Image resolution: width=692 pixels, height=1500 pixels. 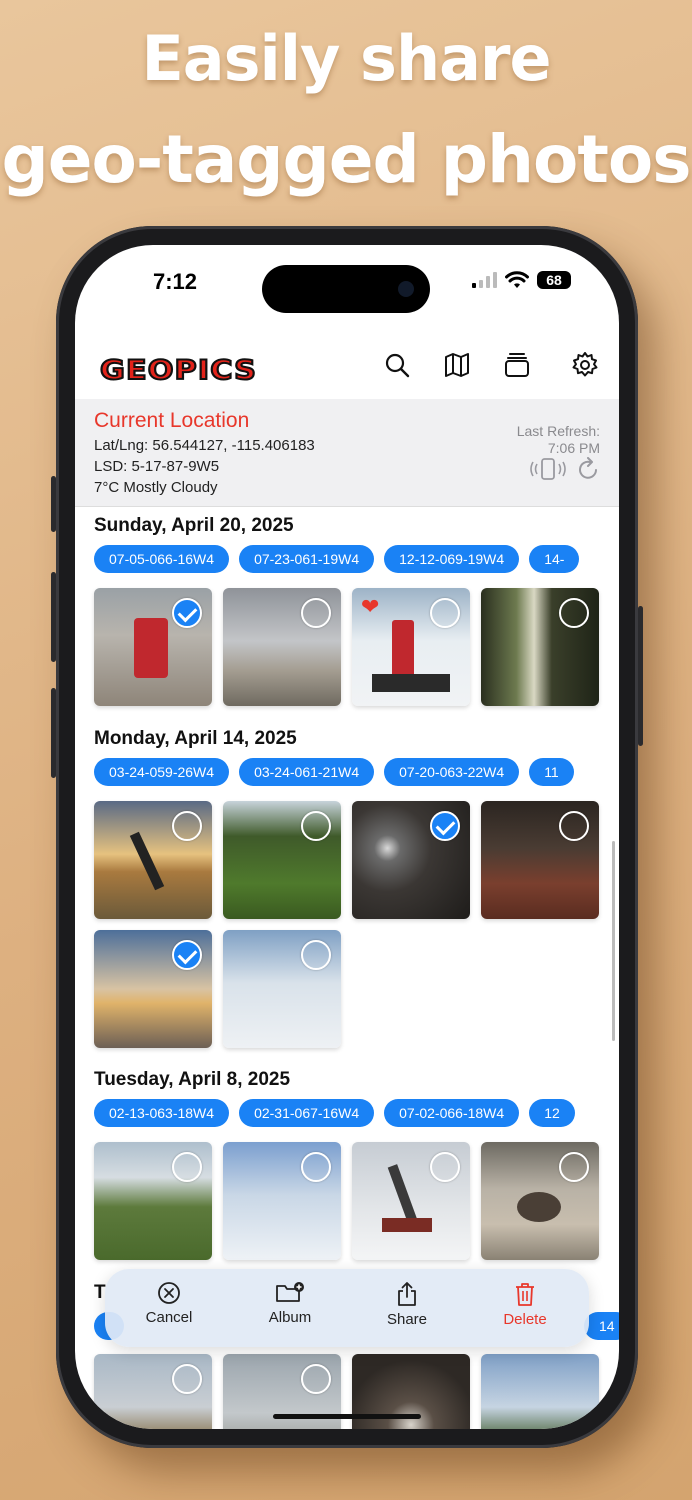 I want to click on battery-icon: 68, so click(x=554, y=280).